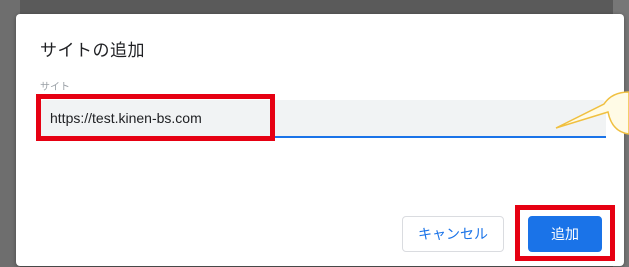  What do you see at coordinates (55, 87) in the screenshot?
I see `site-field-label: サイト` at bounding box center [55, 87].